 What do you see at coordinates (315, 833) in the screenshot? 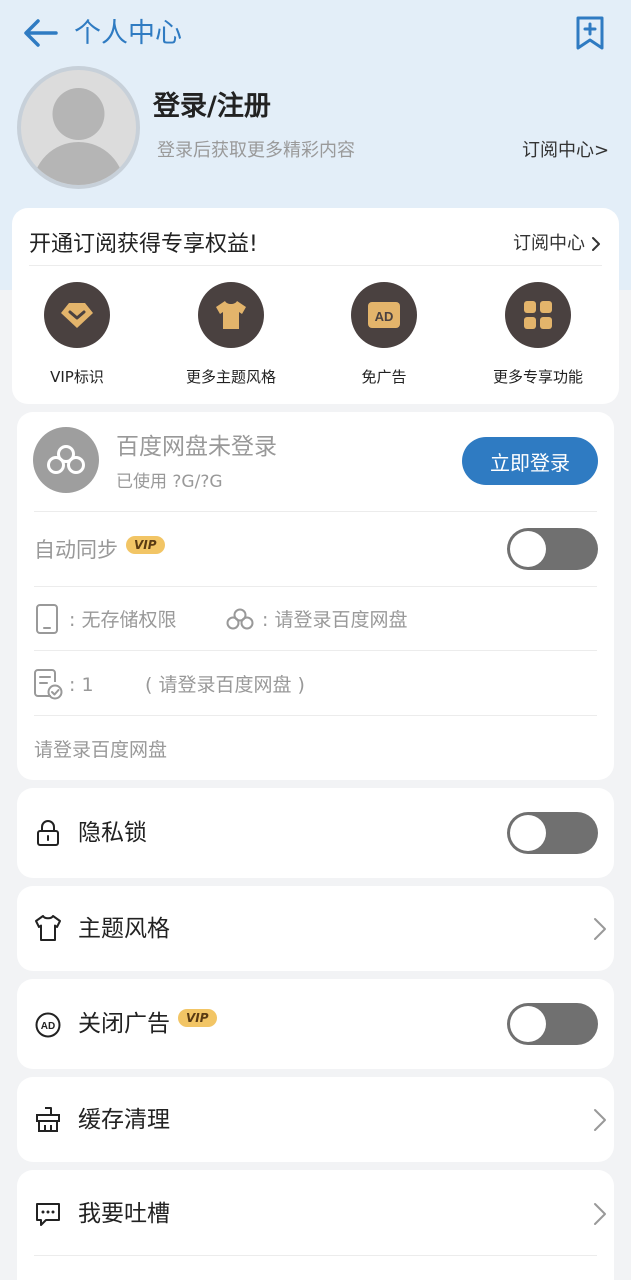
I see `privacy-lock-row: 隐私锁` at bounding box center [315, 833].